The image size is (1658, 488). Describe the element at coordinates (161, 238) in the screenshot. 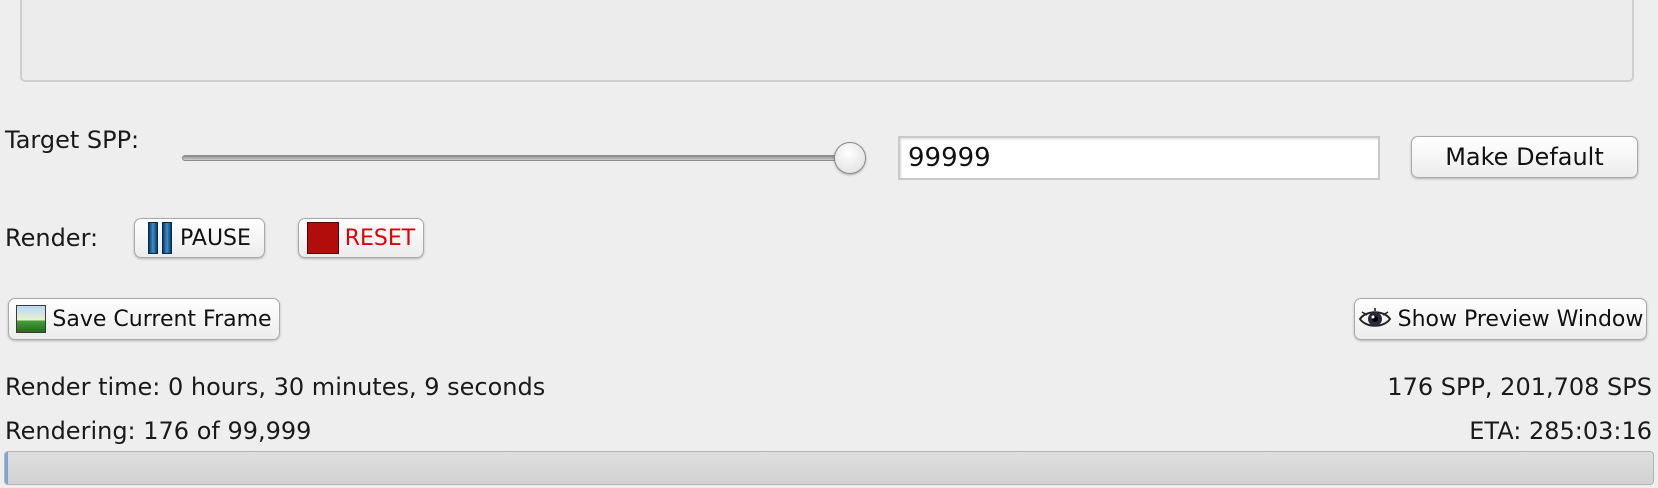

I see `pause-icon` at that location.